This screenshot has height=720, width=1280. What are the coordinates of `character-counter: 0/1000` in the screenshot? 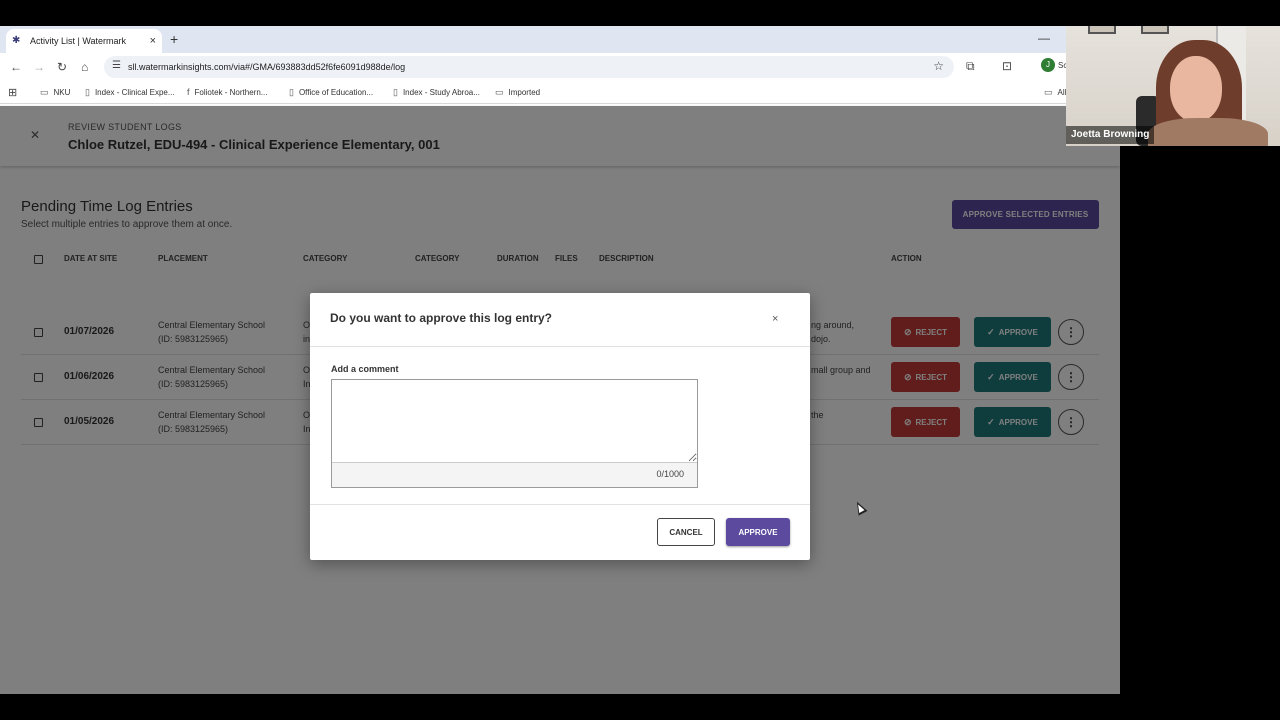 It's located at (670, 474).